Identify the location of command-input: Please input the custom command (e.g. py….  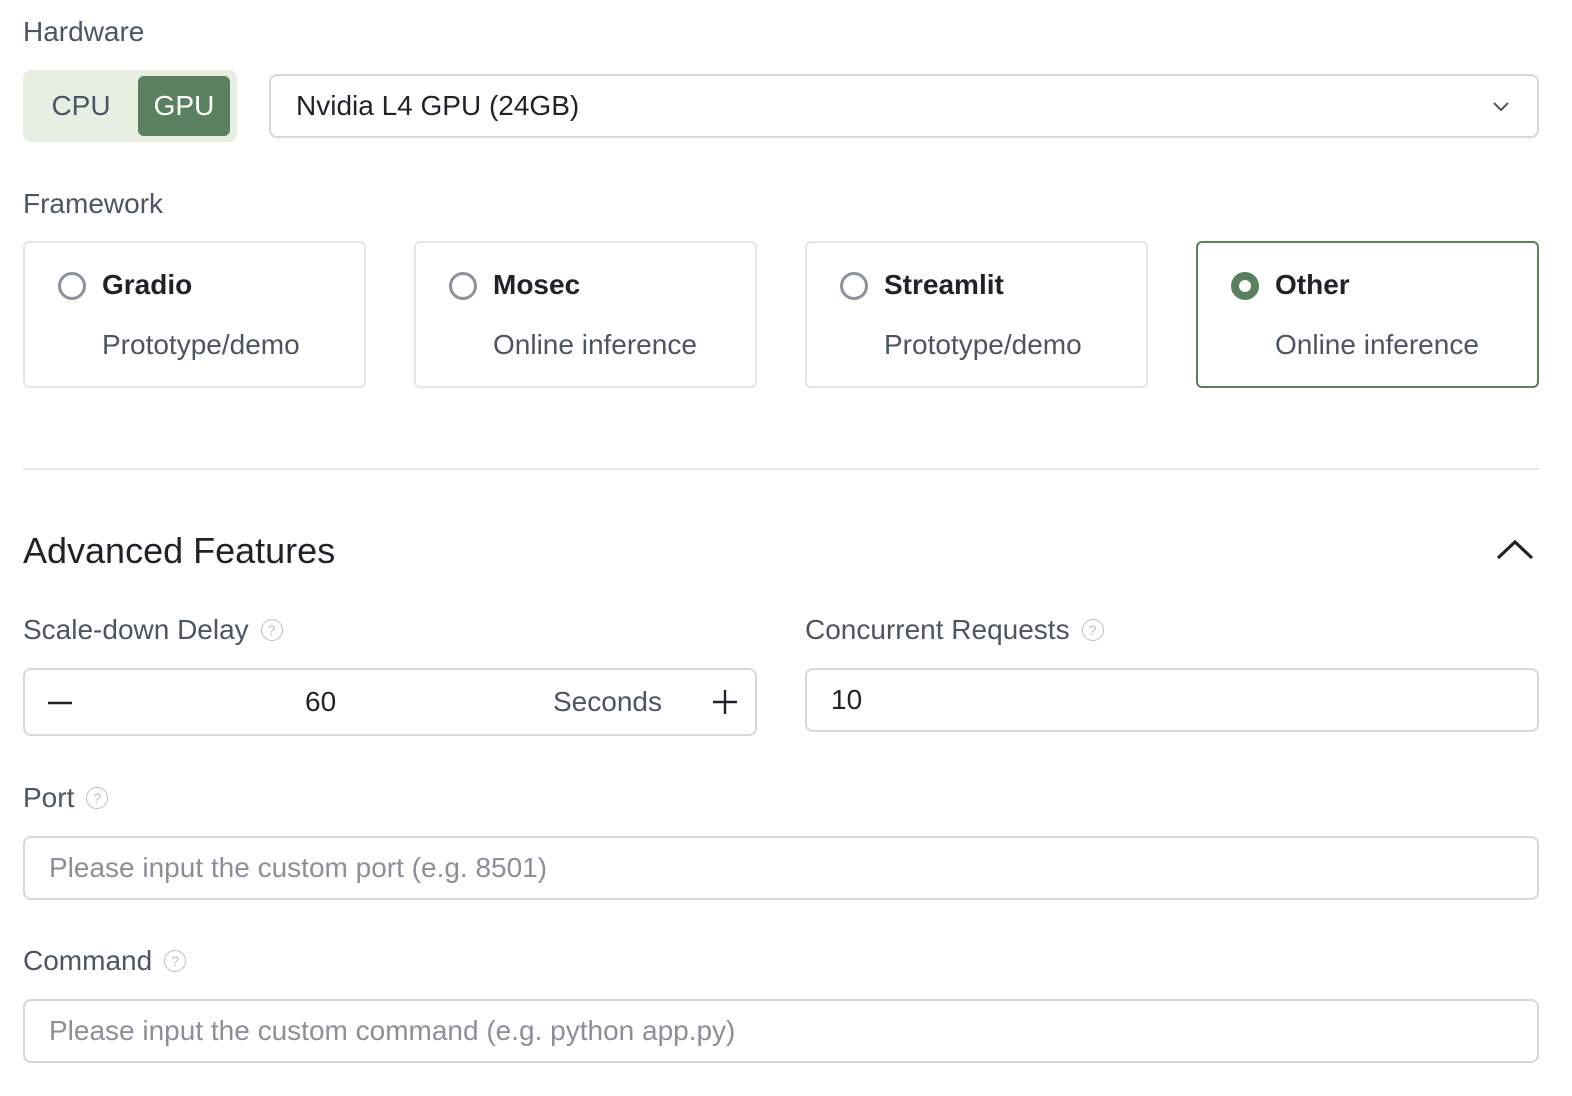
(781, 1031).